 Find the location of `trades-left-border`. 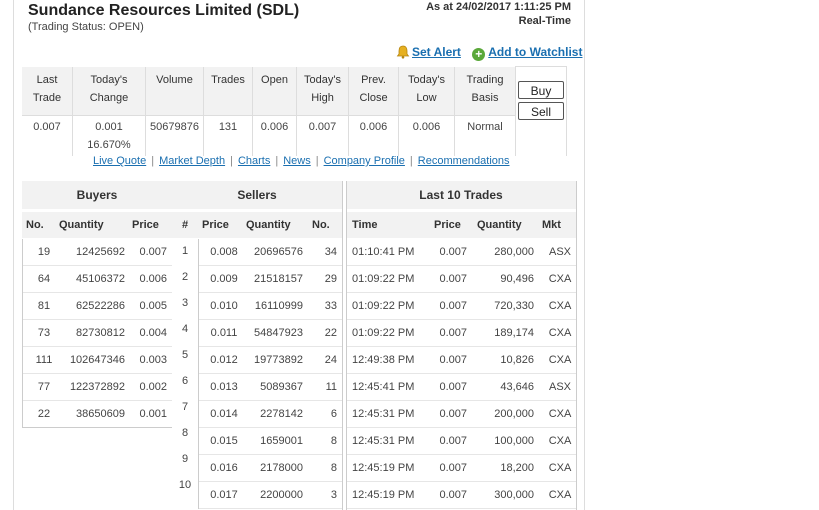

trades-left-border is located at coordinates (346, 345).